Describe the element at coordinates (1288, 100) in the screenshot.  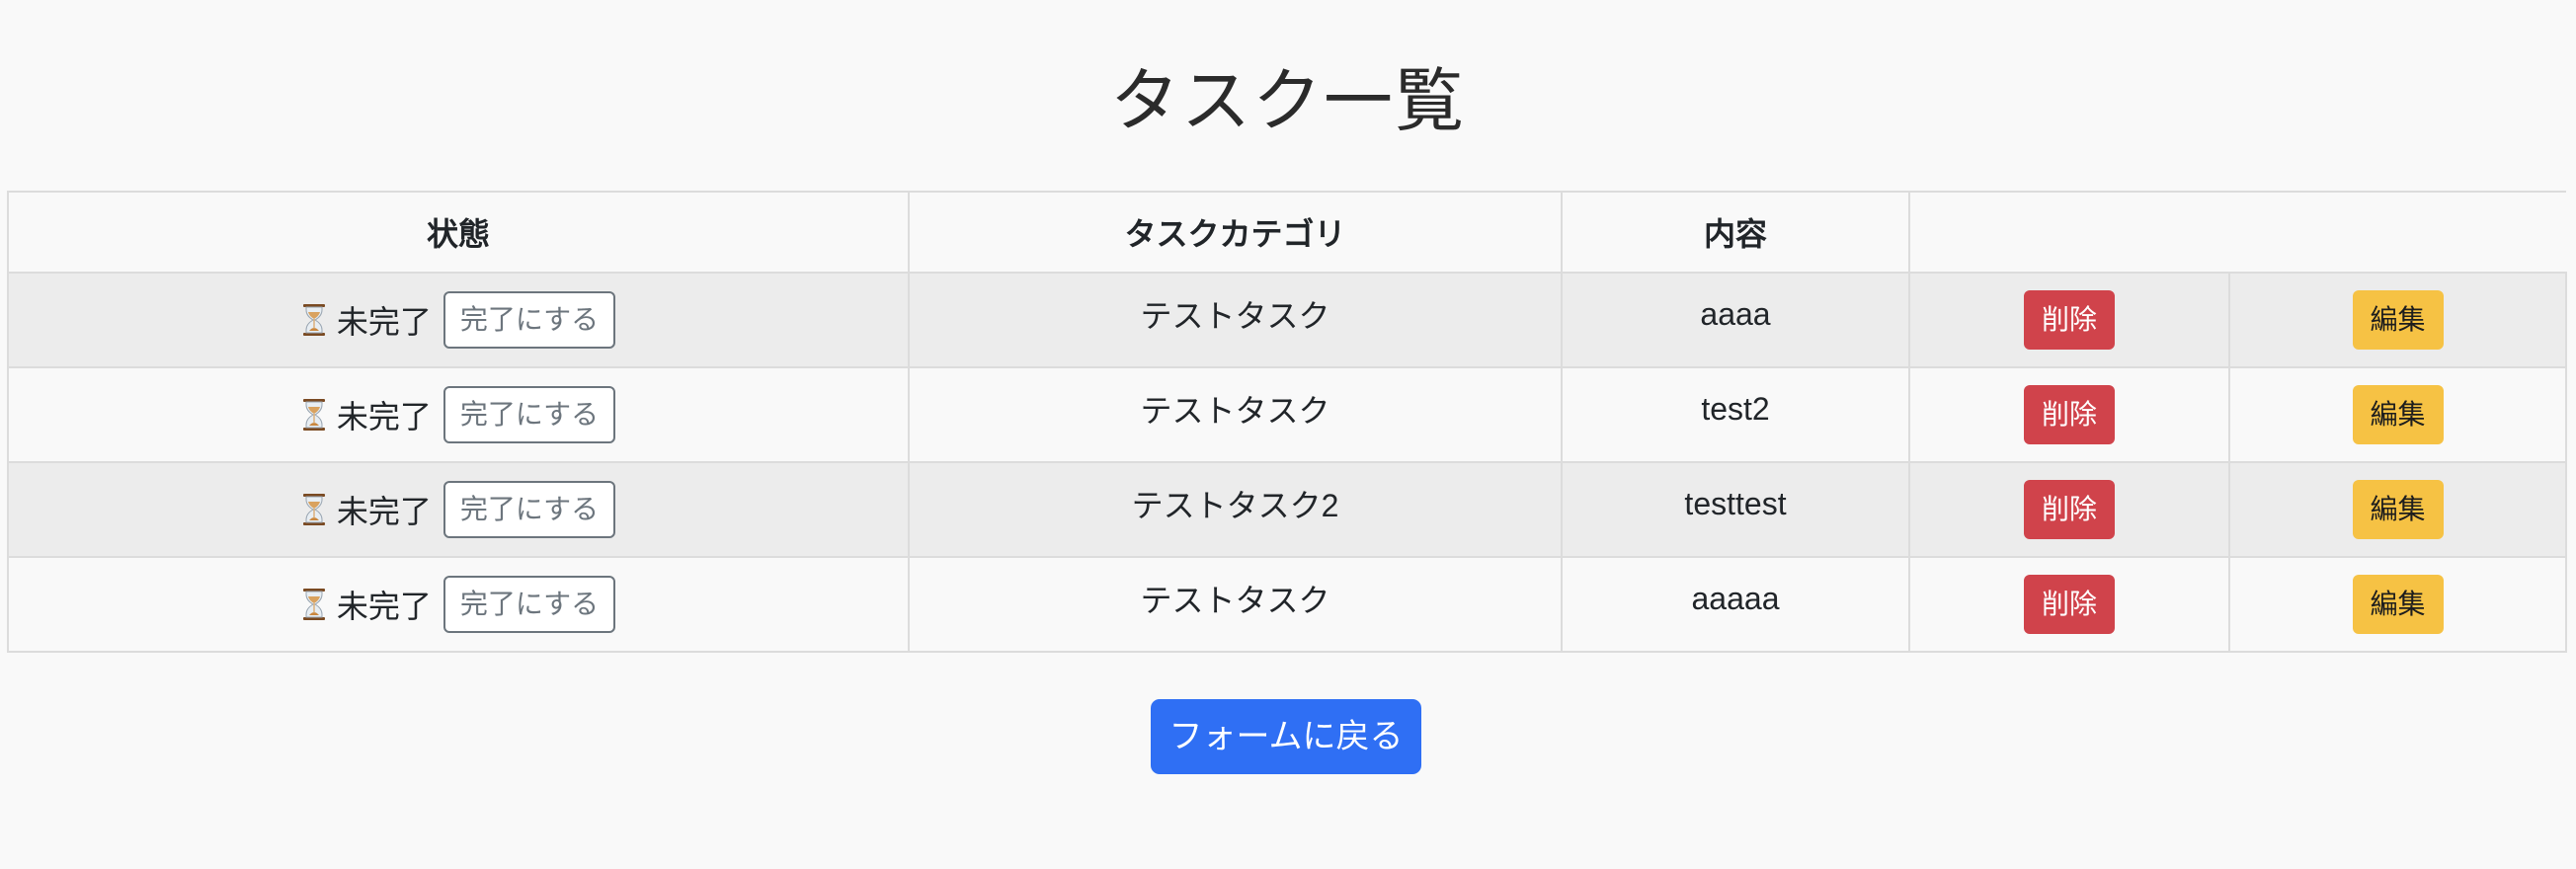
I see `page-title: タスク一覧` at that location.